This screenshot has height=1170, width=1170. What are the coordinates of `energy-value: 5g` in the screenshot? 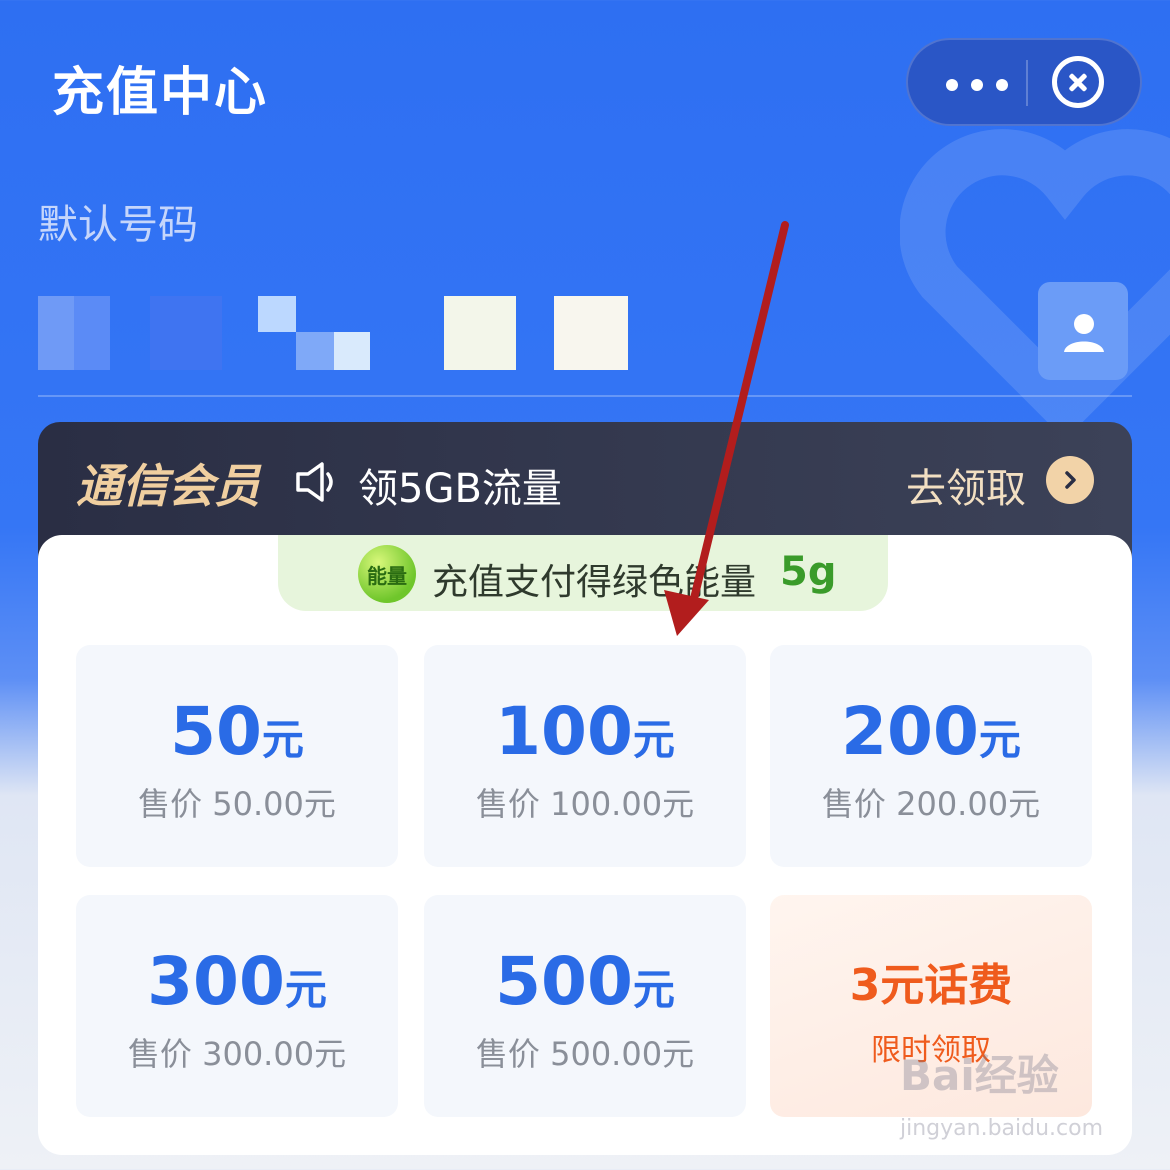 It's located at (808, 572).